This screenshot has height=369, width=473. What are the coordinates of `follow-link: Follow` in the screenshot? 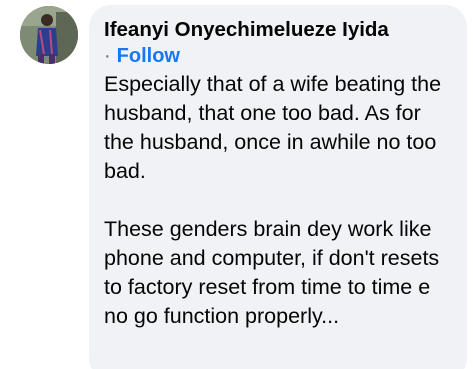 It's located at (148, 56).